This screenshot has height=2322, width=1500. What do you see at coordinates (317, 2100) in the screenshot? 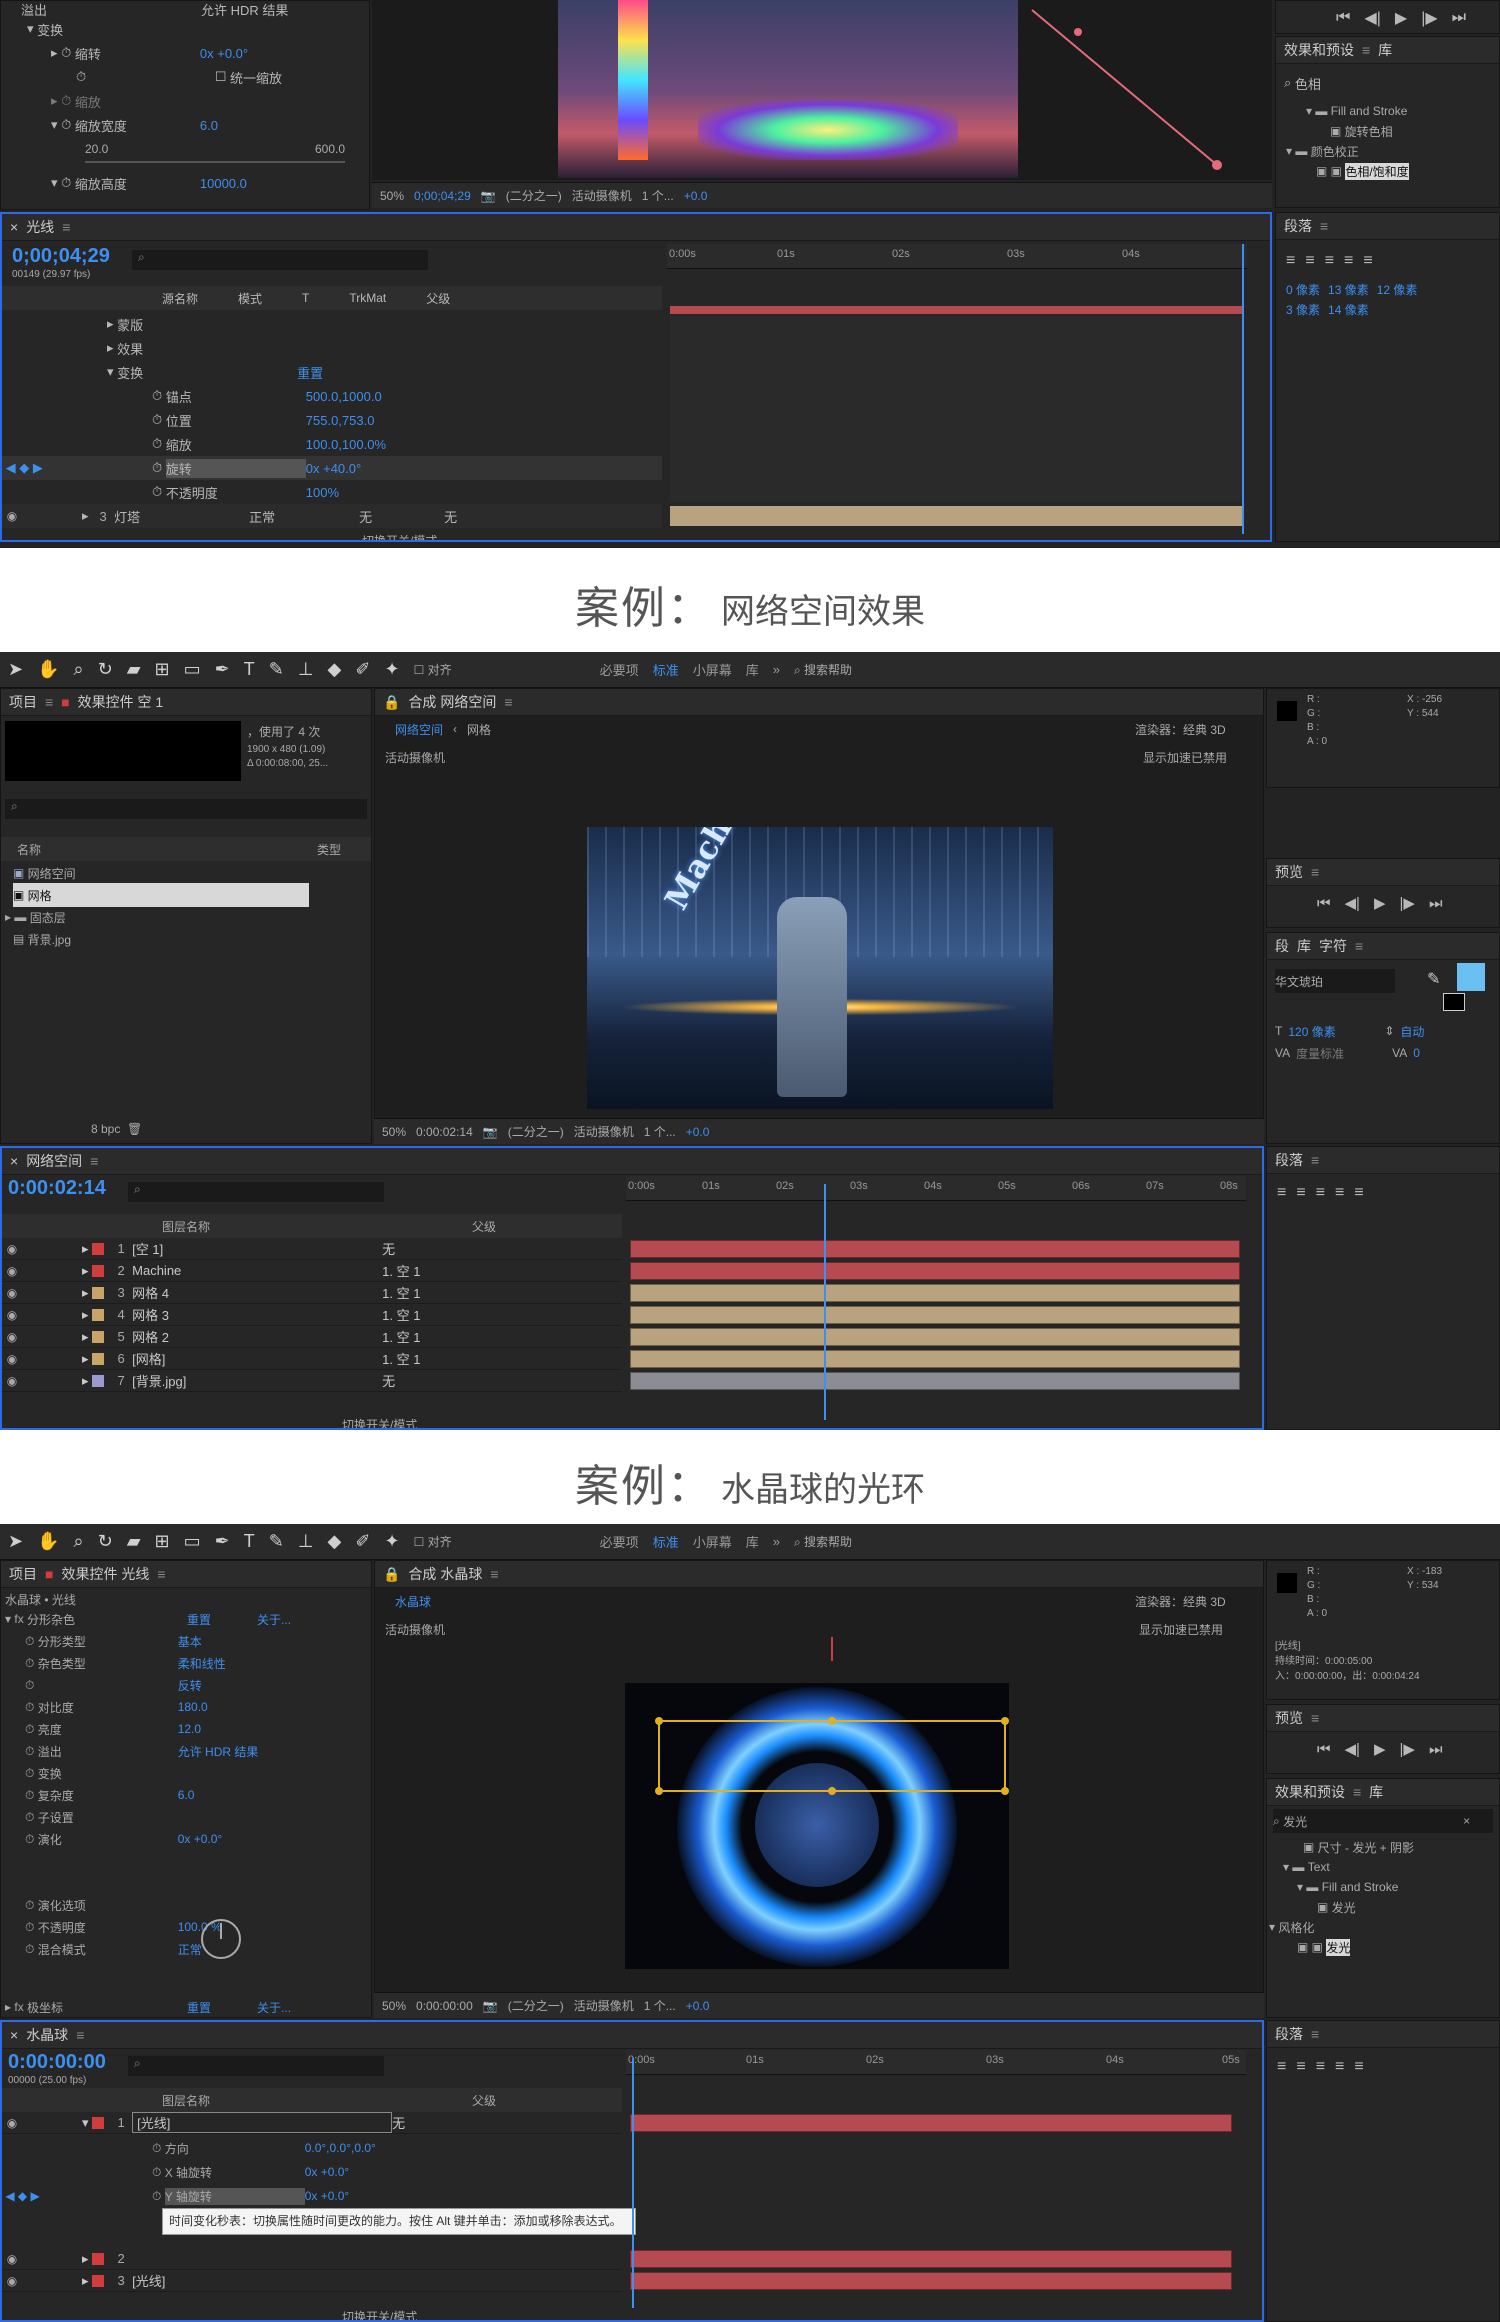
I see `col-layer-name: 图层名称` at bounding box center [317, 2100].